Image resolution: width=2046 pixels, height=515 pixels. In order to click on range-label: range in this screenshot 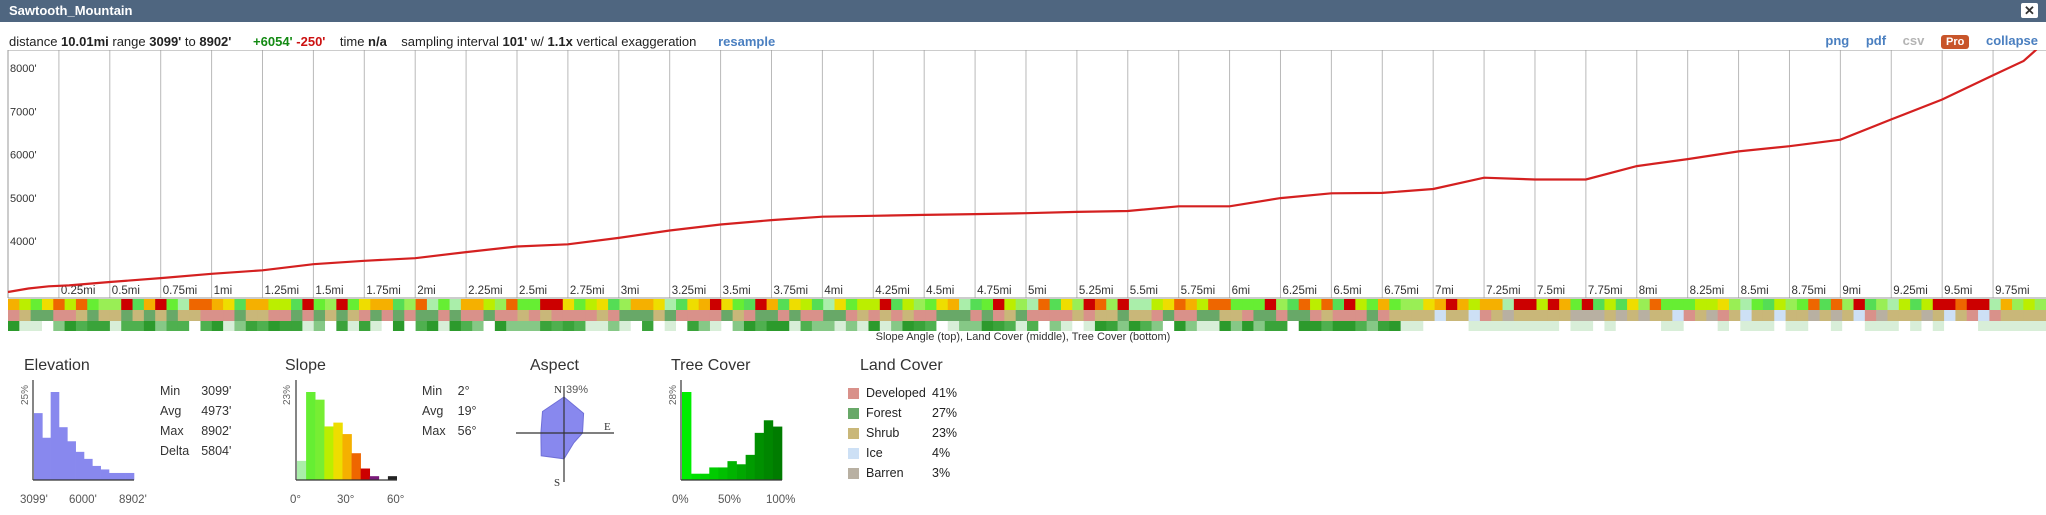, I will do `click(129, 41)`.